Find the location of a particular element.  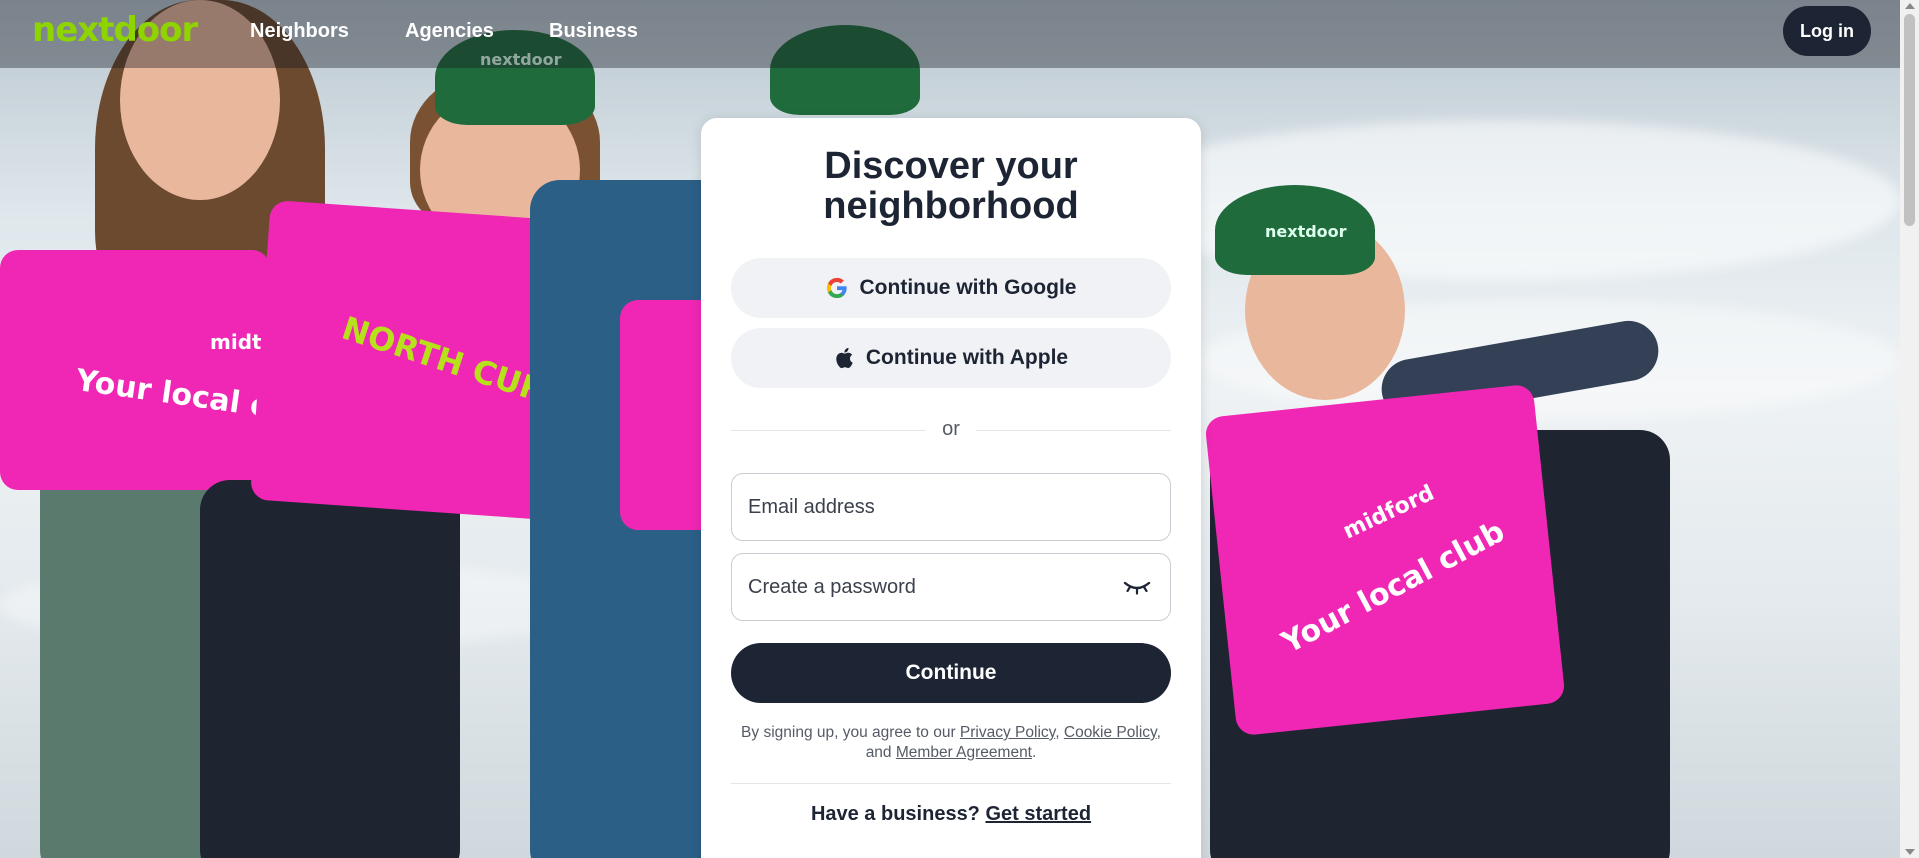

page-scrollbar is located at coordinates (1909, 429).